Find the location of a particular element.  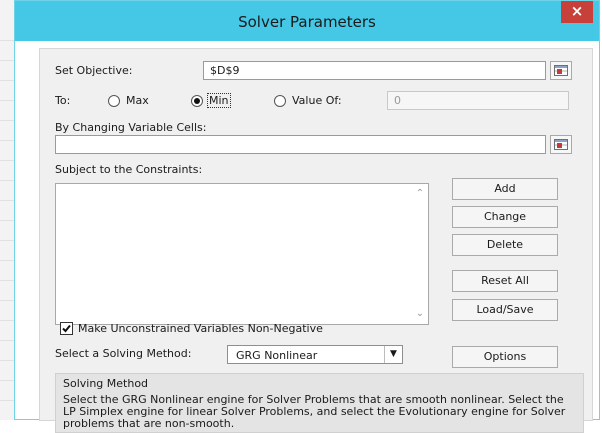

spreadsheet-row-headers is located at coordinates (7, 210).